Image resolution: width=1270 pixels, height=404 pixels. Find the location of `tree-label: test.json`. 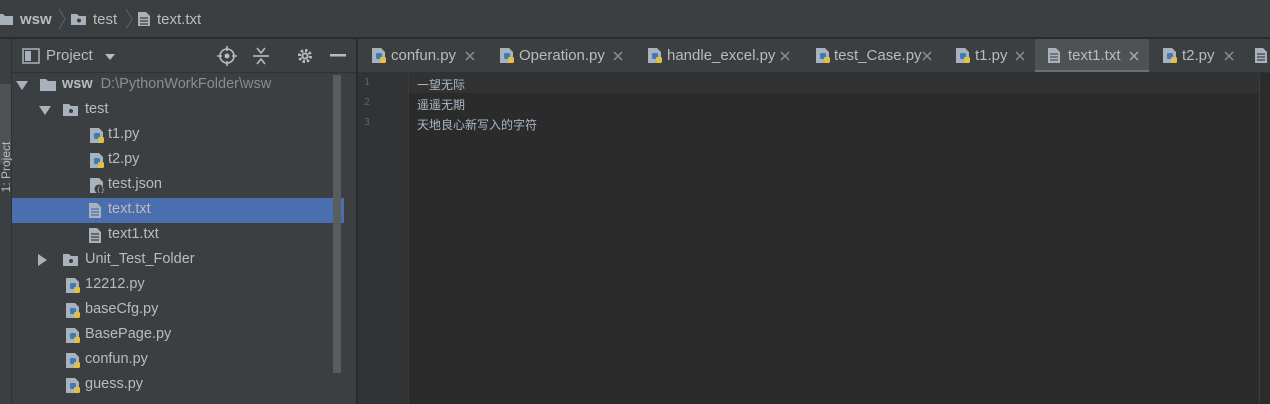

tree-label: test.json is located at coordinates (135, 184).